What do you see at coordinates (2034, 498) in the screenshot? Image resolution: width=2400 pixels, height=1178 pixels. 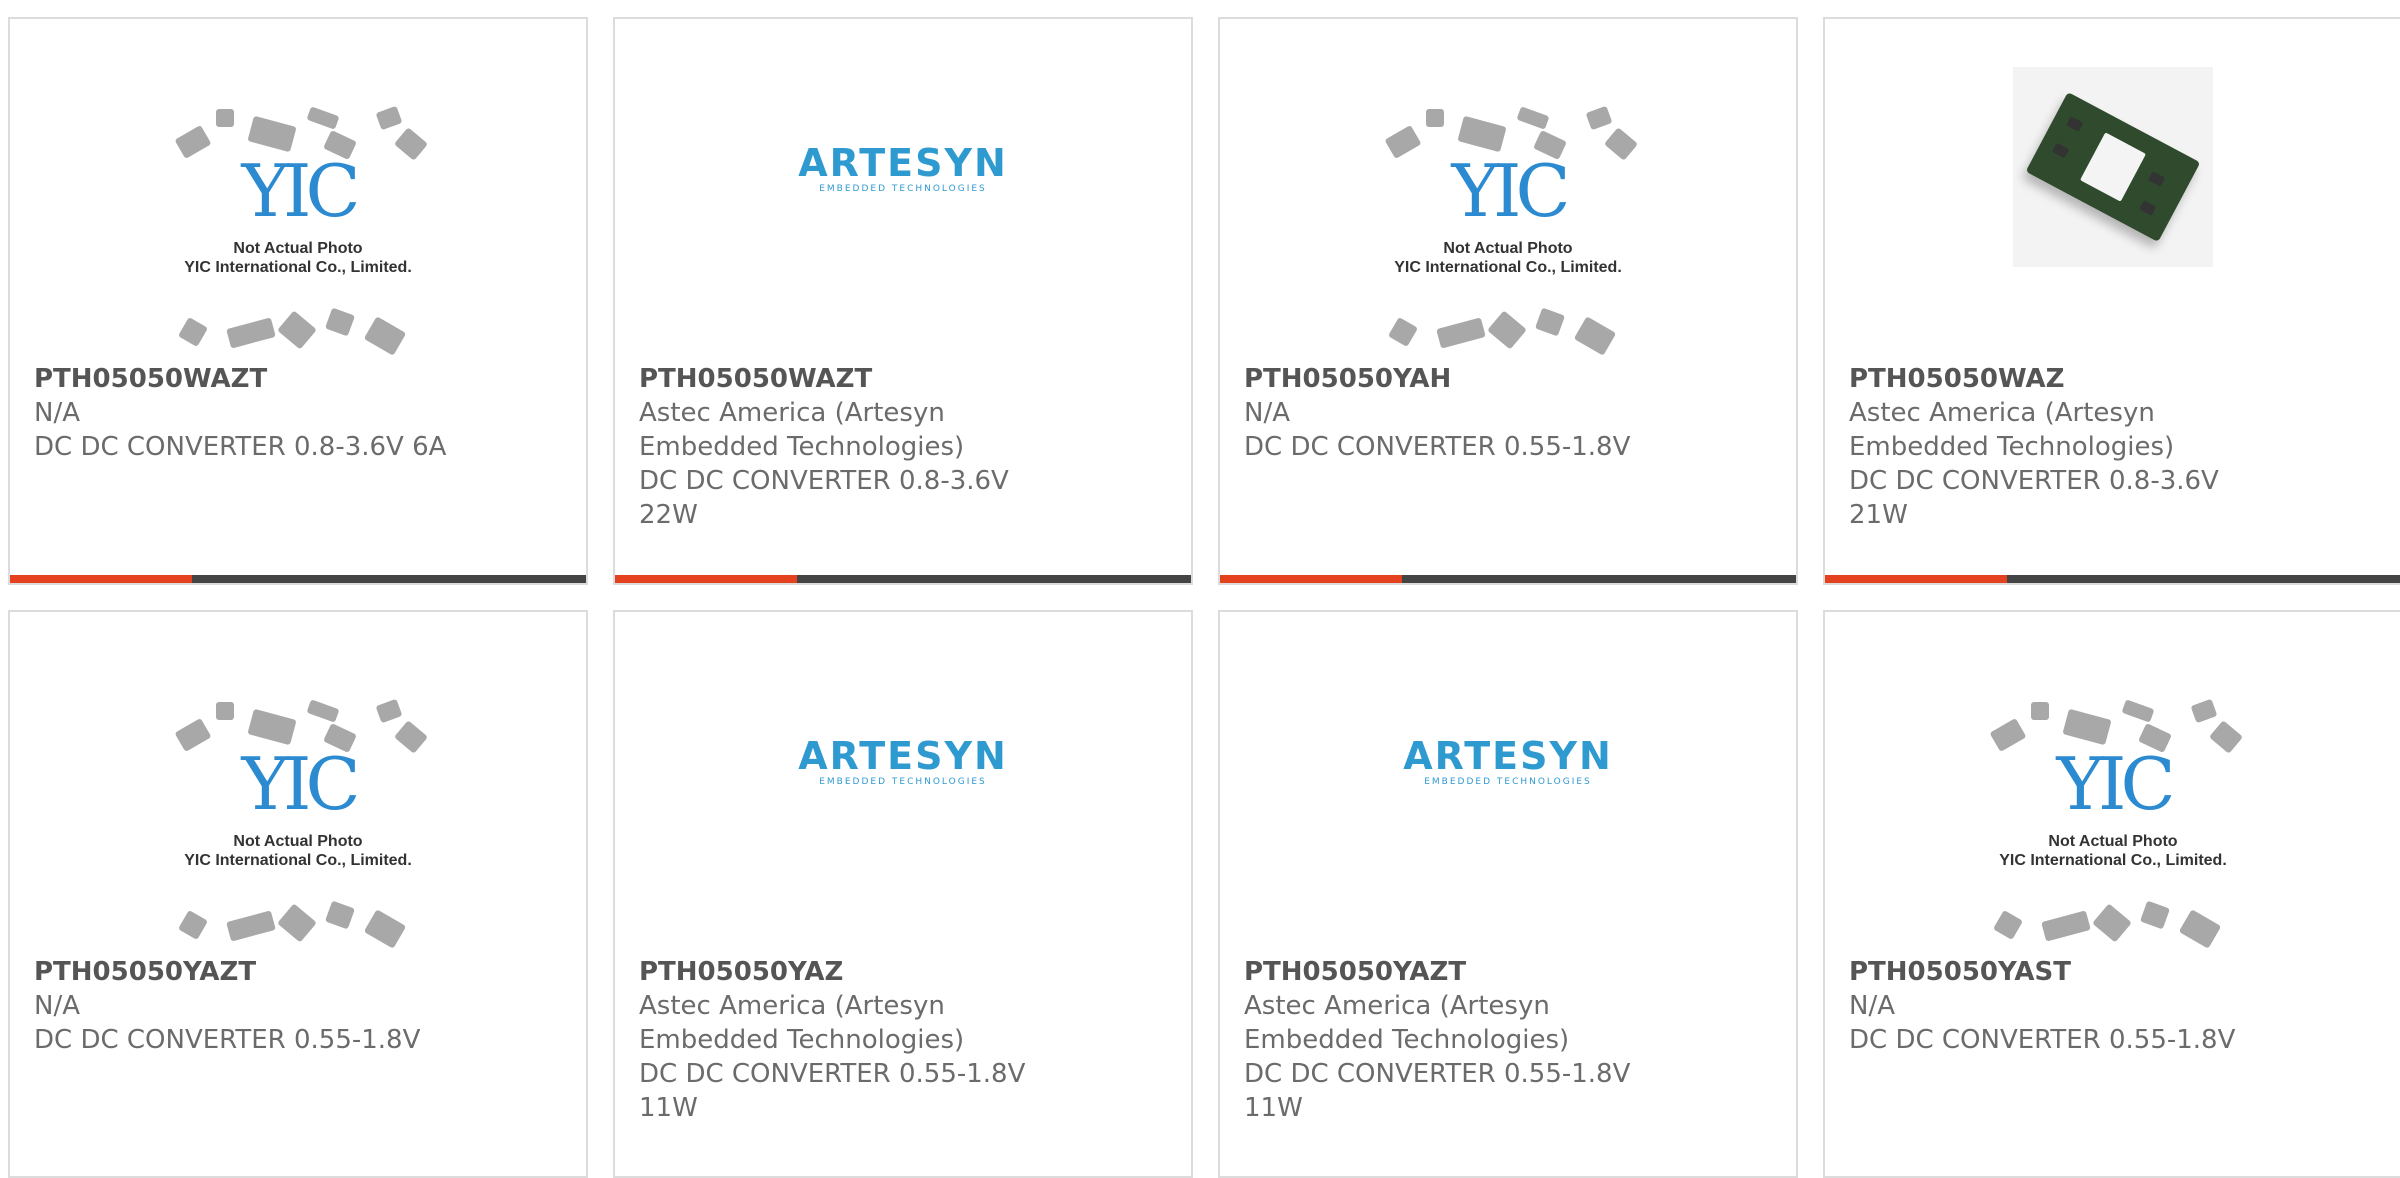 I see `description: DC DC CONVERTER 0.8-3.6V 21W` at bounding box center [2034, 498].